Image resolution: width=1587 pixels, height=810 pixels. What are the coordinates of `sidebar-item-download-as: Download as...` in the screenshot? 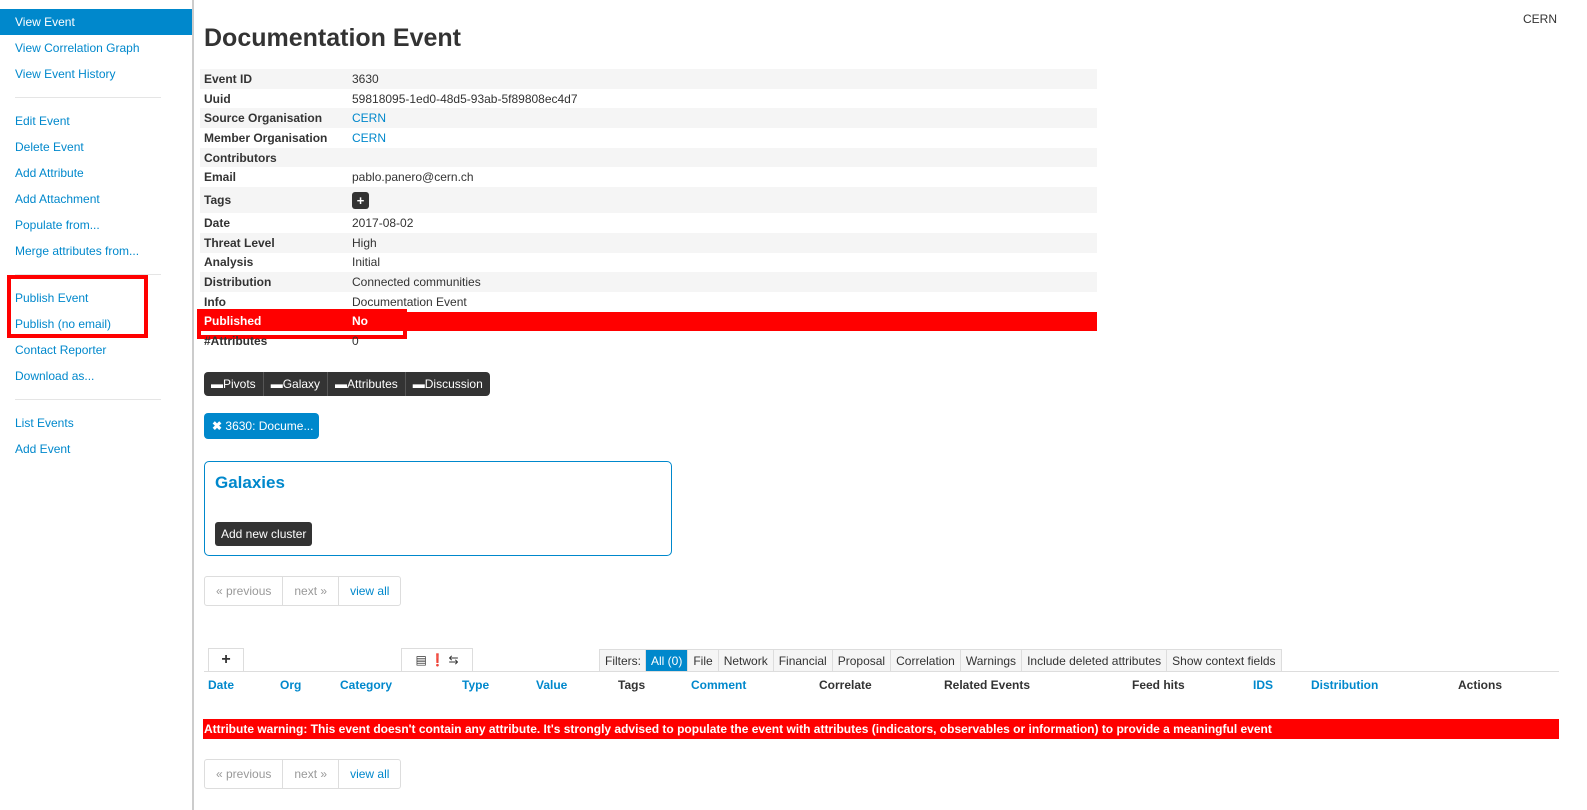 It's located at (96, 376).